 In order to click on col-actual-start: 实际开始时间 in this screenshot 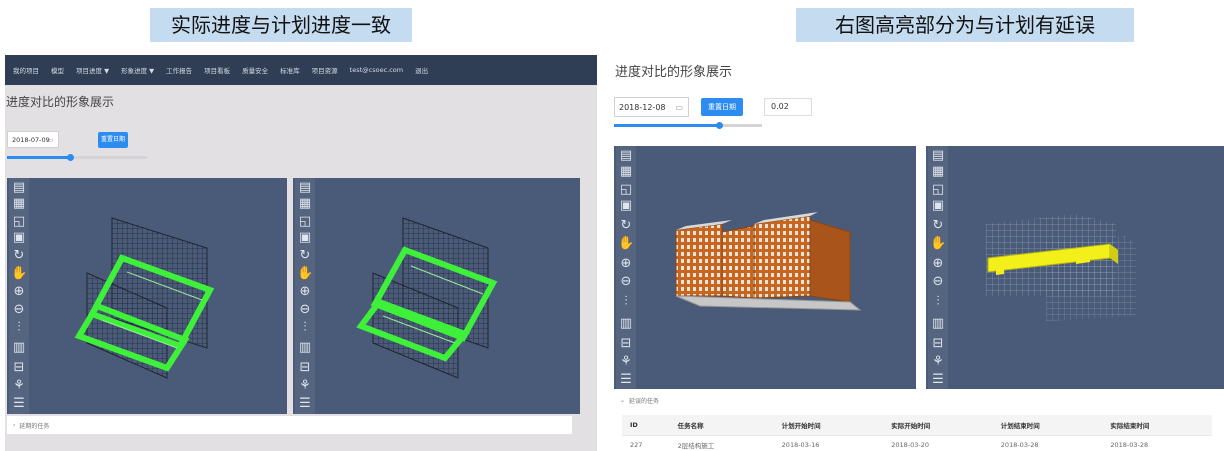, I will do `click(938, 425)`.